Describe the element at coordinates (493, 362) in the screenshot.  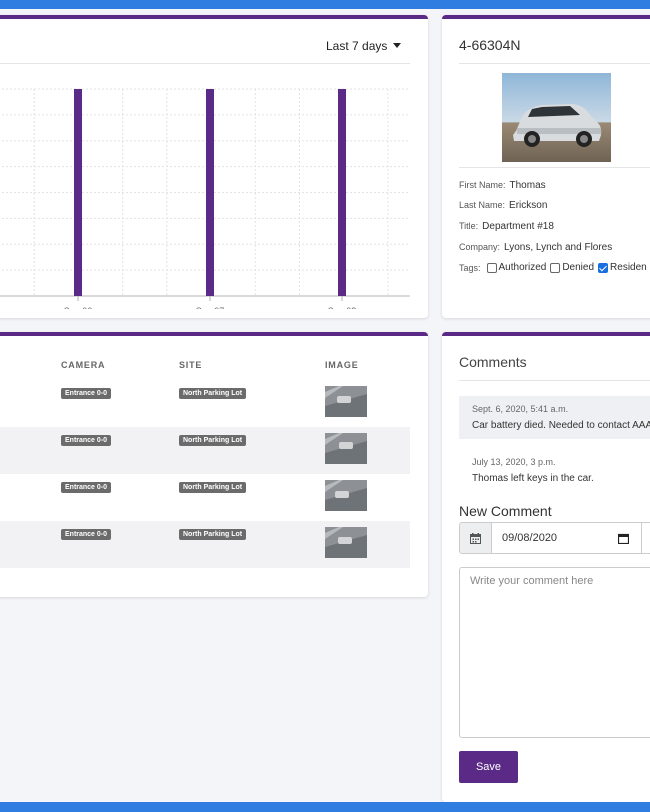
I see `comments-title: Comments` at that location.